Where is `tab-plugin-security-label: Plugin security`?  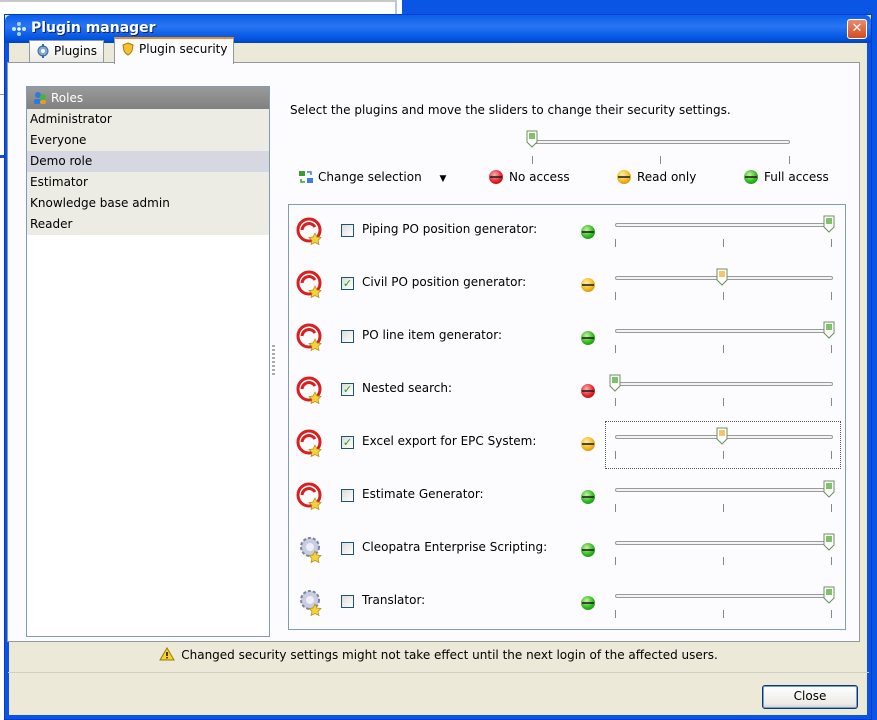 tab-plugin-security-label: Plugin security is located at coordinates (183, 49).